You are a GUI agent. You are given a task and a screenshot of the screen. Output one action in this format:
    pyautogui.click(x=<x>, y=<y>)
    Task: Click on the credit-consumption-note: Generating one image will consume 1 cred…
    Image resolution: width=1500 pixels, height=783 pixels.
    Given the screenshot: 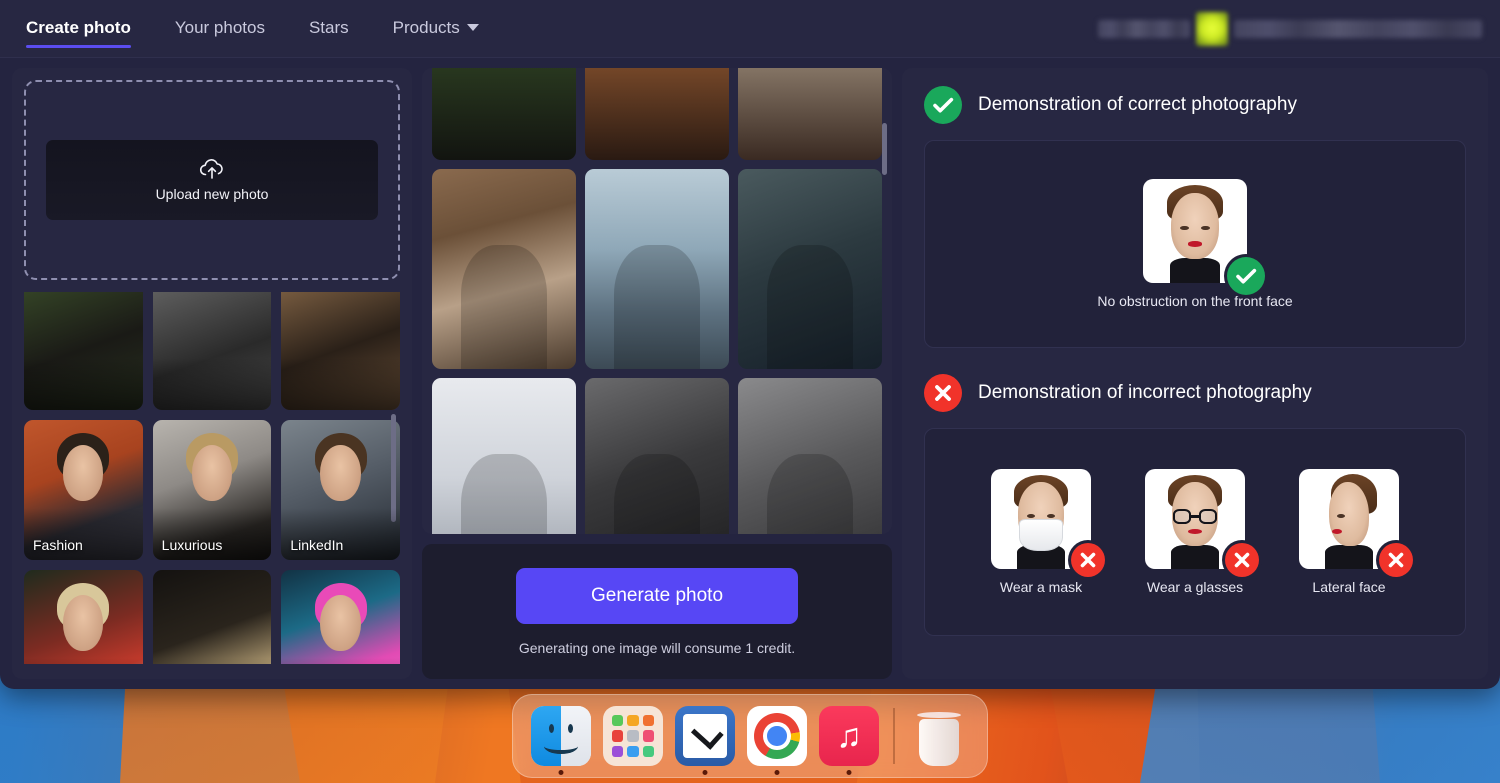 What is the action you would take?
    pyautogui.click(x=657, y=647)
    